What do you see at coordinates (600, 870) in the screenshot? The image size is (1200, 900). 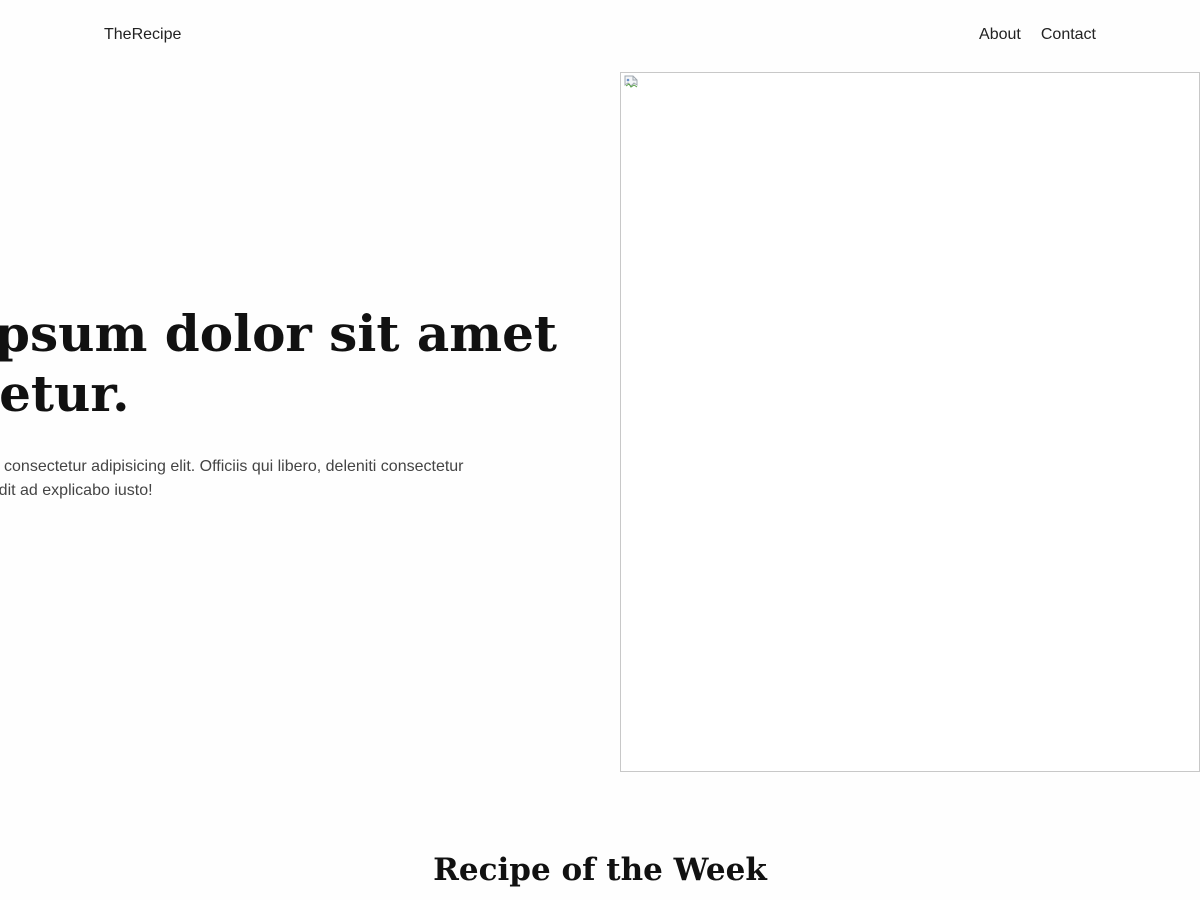 I see `section-title: Recipe of the Week` at bounding box center [600, 870].